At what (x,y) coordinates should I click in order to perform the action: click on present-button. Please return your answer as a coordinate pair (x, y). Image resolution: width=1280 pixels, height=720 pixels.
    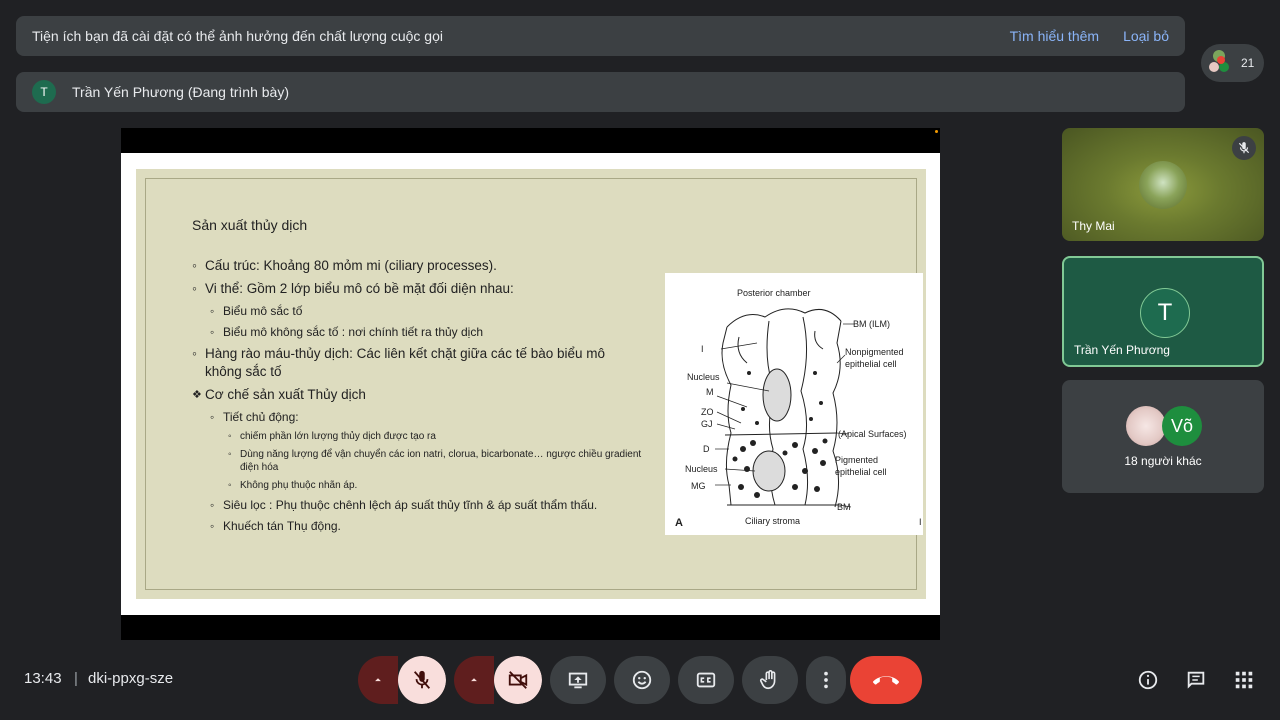
    Looking at the image, I should click on (578, 680).